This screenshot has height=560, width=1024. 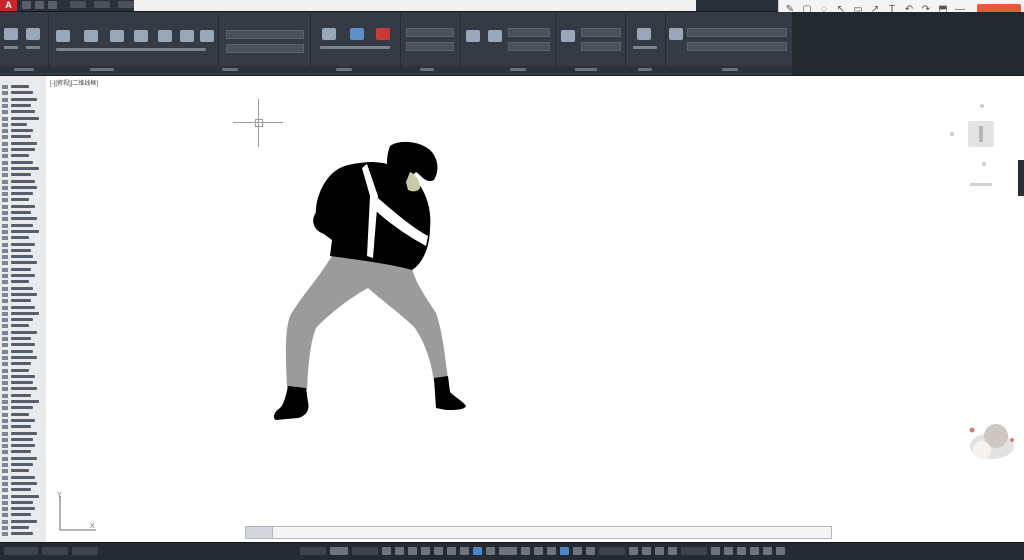 I want to click on base-point-dropdown, so click(x=737, y=46).